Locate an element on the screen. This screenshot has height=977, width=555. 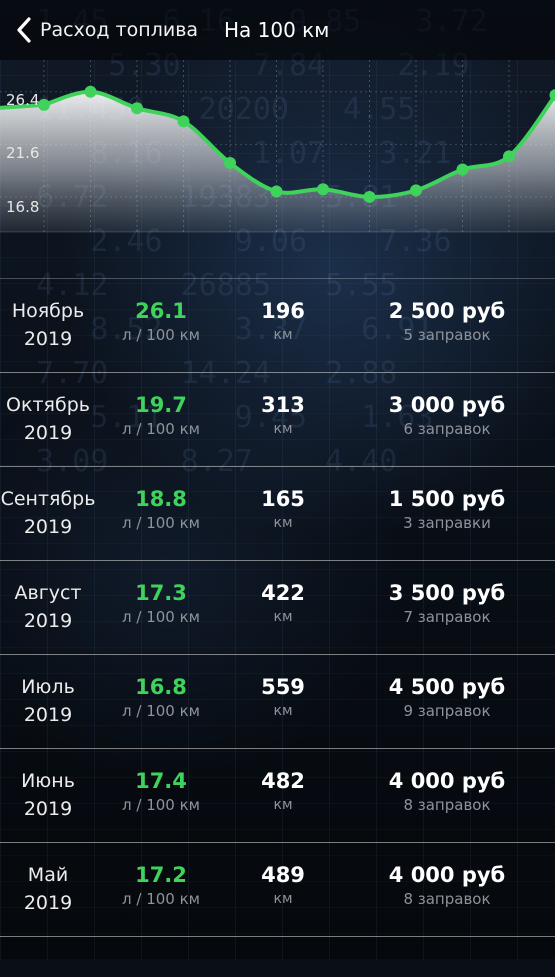
cost-cell: 4 500 руб 9 заправок is located at coordinates (447, 697).